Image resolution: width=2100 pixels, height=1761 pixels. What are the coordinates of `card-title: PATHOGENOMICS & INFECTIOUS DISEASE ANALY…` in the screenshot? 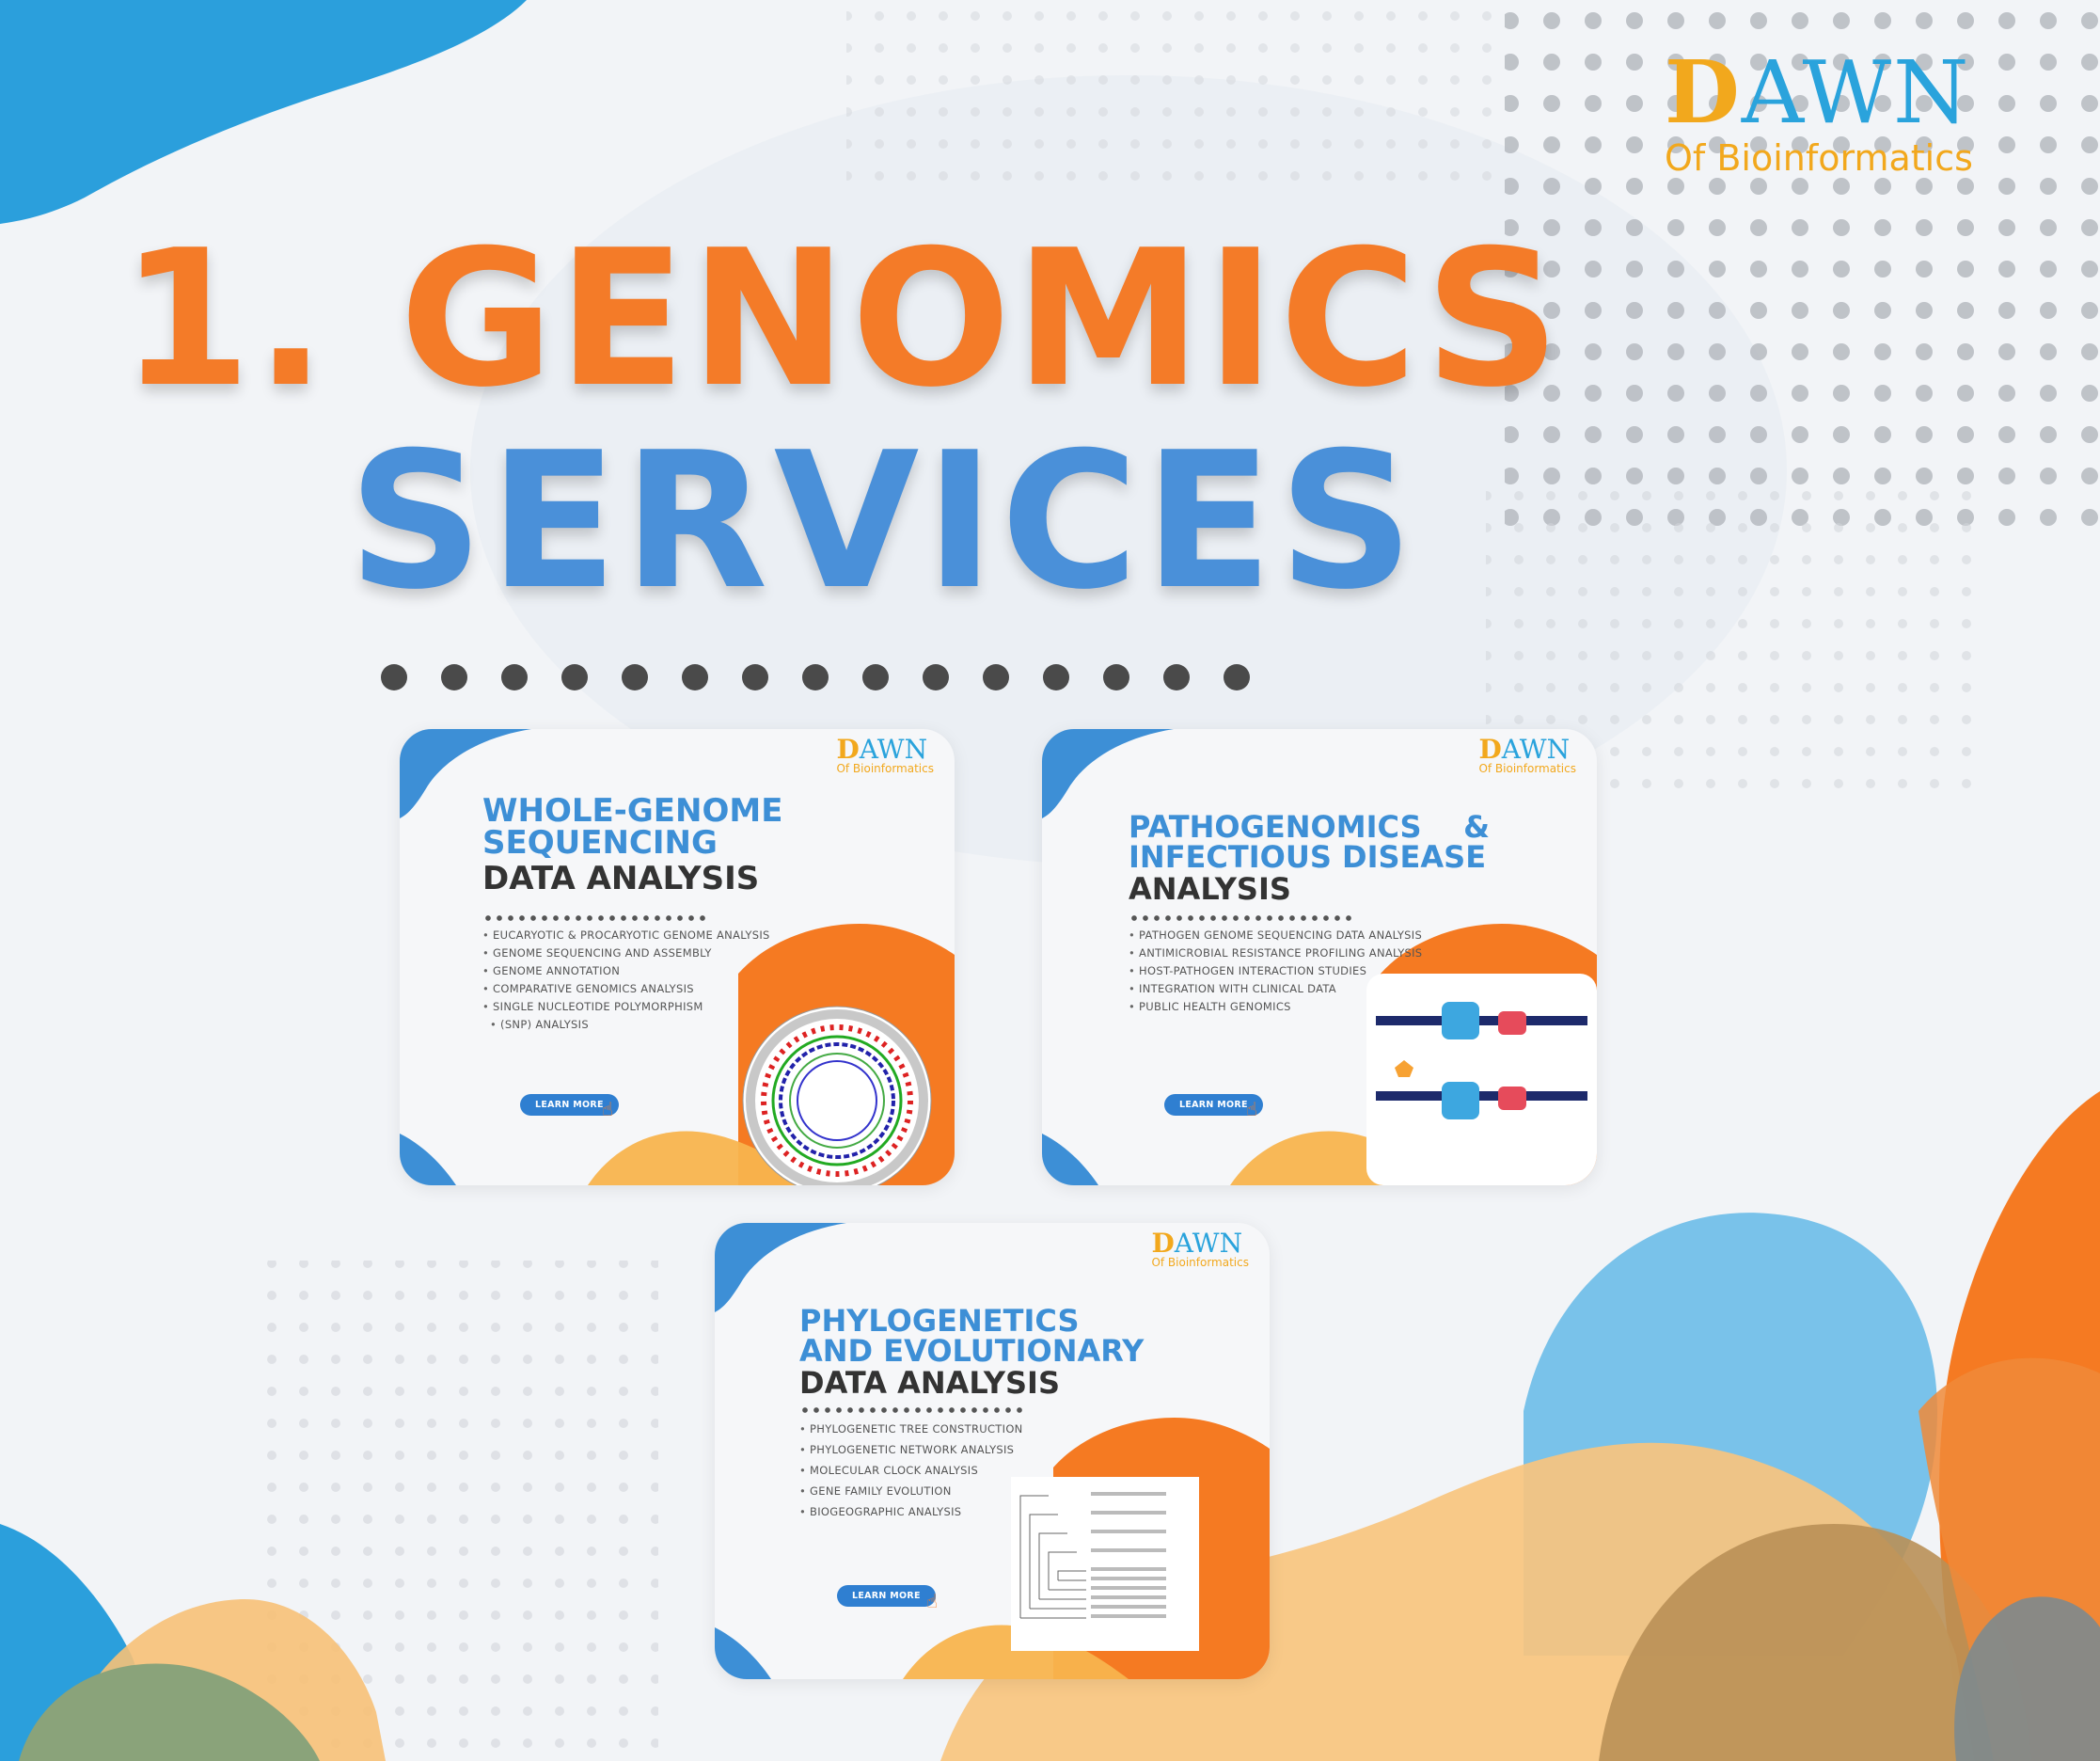 It's located at (1310, 858).